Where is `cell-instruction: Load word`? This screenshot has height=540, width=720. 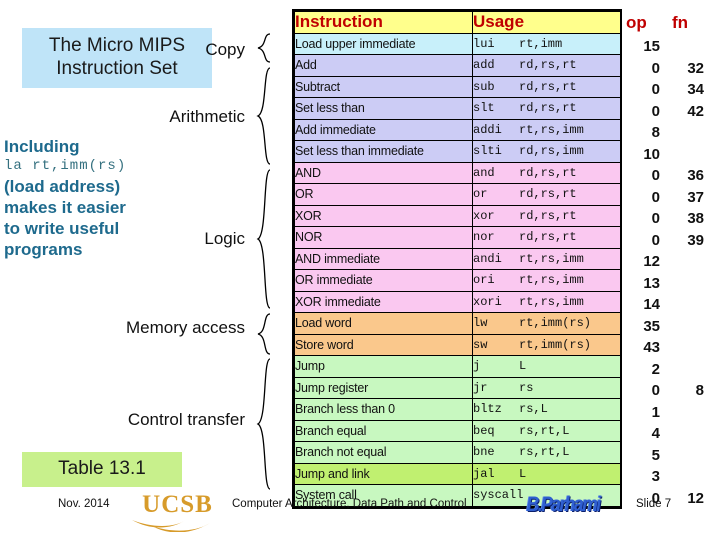 cell-instruction: Load word is located at coordinates (383, 323).